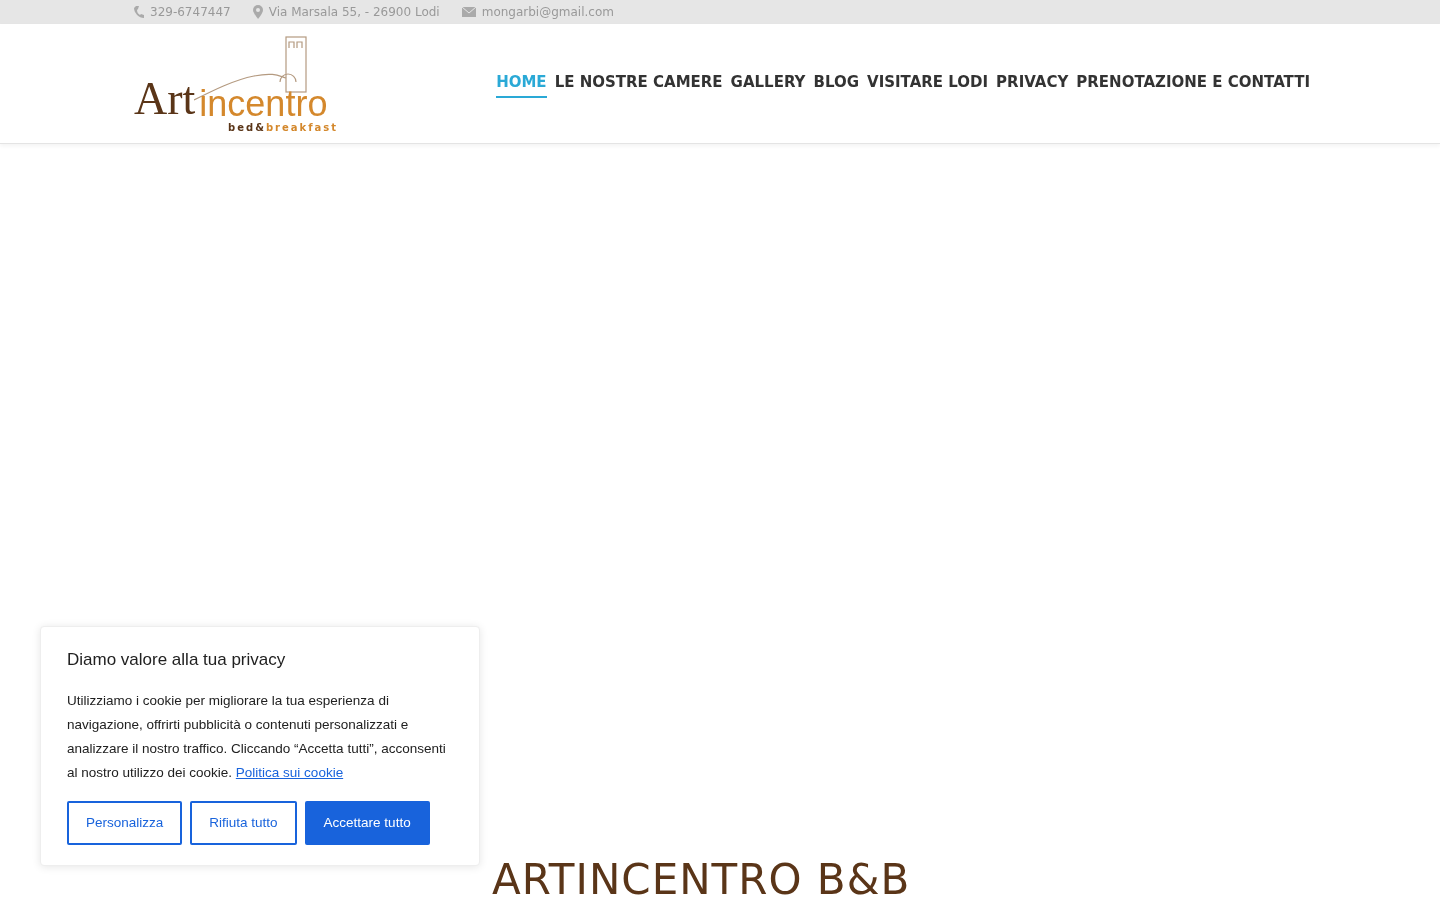  What do you see at coordinates (367, 822) in the screenshot?
I see `cookie-button: Accettare tutto` at bounding box center [367, 822].